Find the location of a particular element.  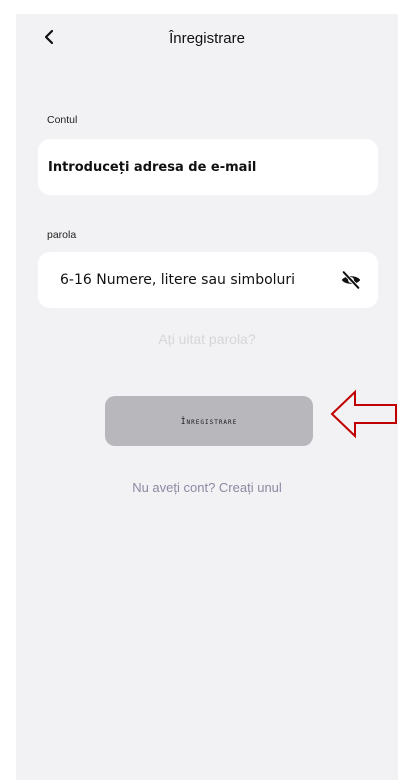

forgot-password-link: Ați uitat parola? is located at coordinates (207, 339).